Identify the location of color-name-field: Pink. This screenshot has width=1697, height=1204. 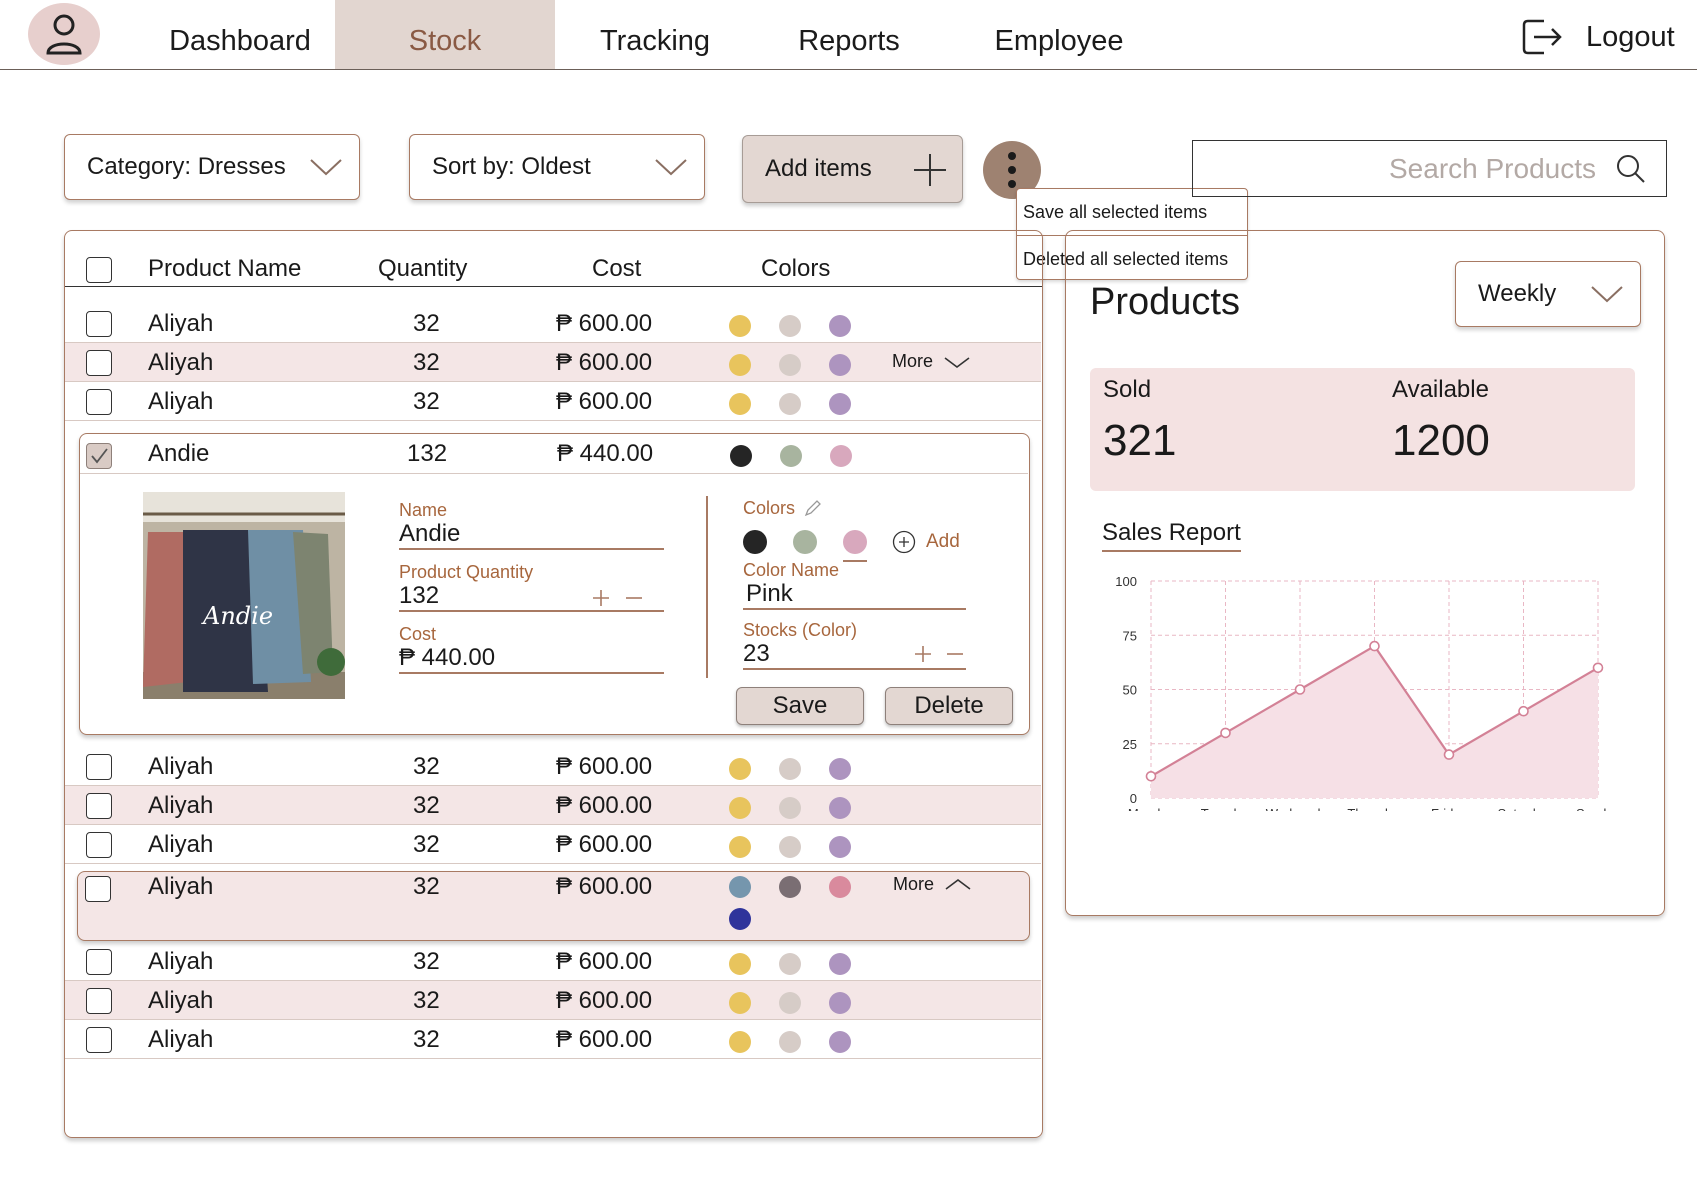
(769, 594).